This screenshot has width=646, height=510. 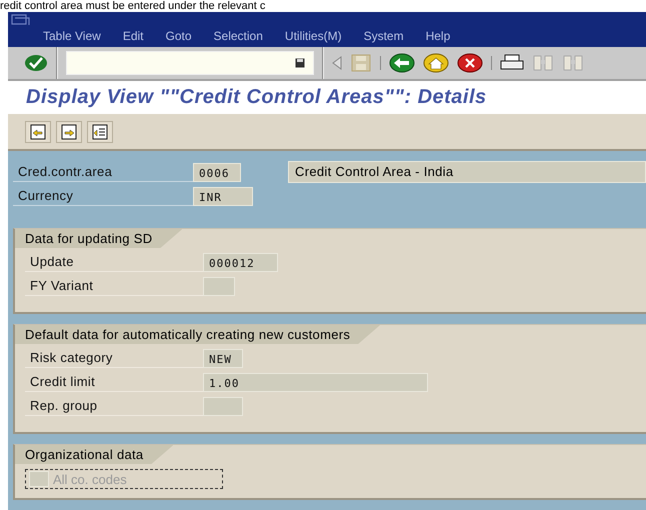 What do you see at coordinates (114, 406) in the screenshot?
I see `field-label: Rep. group` at bounding box center [114, 406].